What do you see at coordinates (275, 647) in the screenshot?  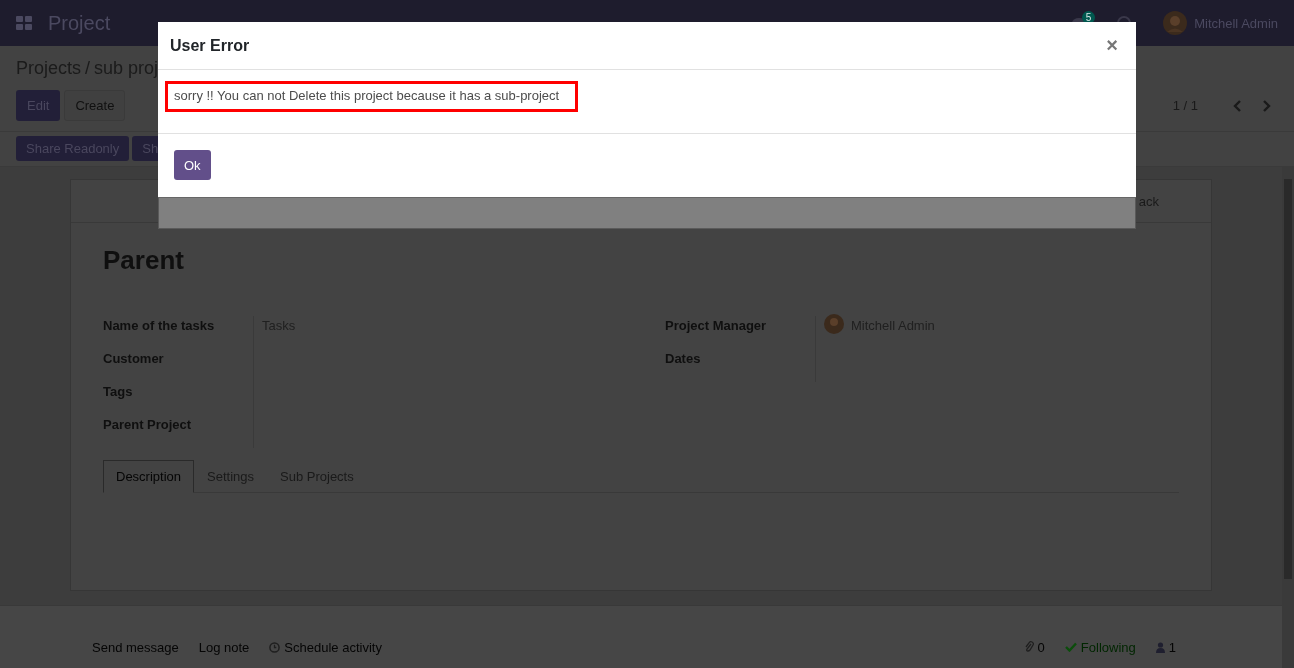 I see `clock-icon` at bounding box center [275, 647].